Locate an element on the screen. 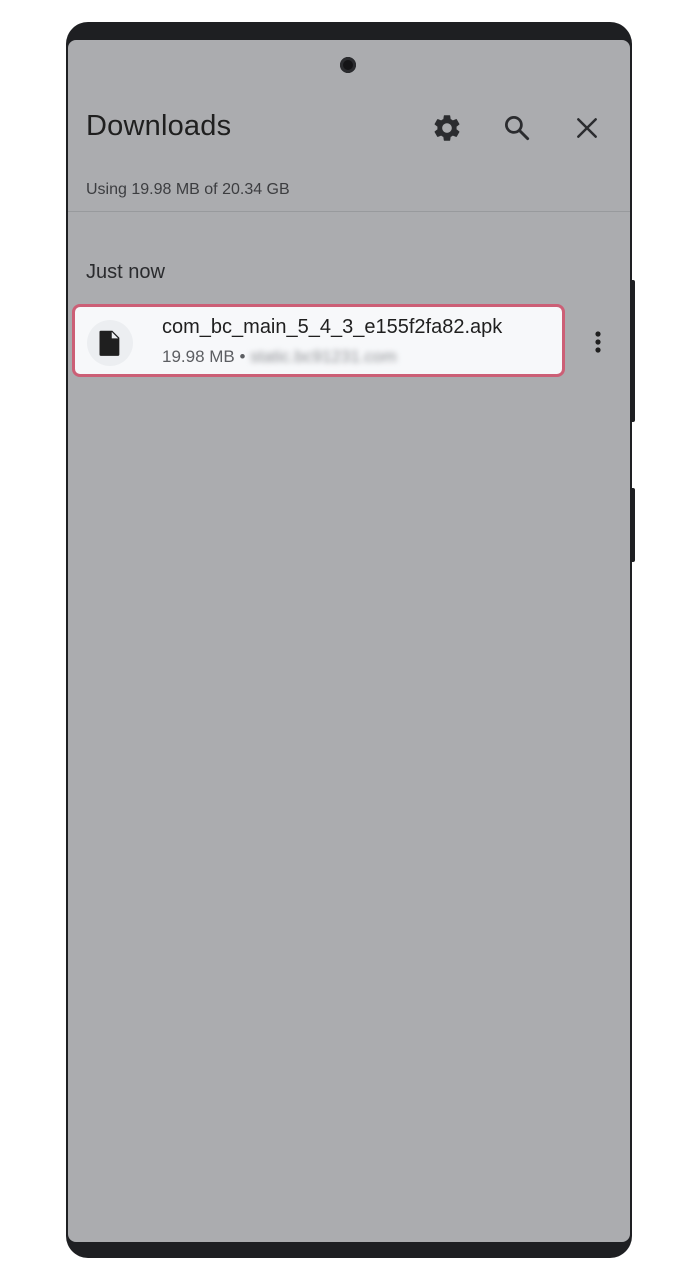 Image resolution: width=700 pixels, height=1280 pixels. phone-side-button-power is located at coordinates (632, 525).